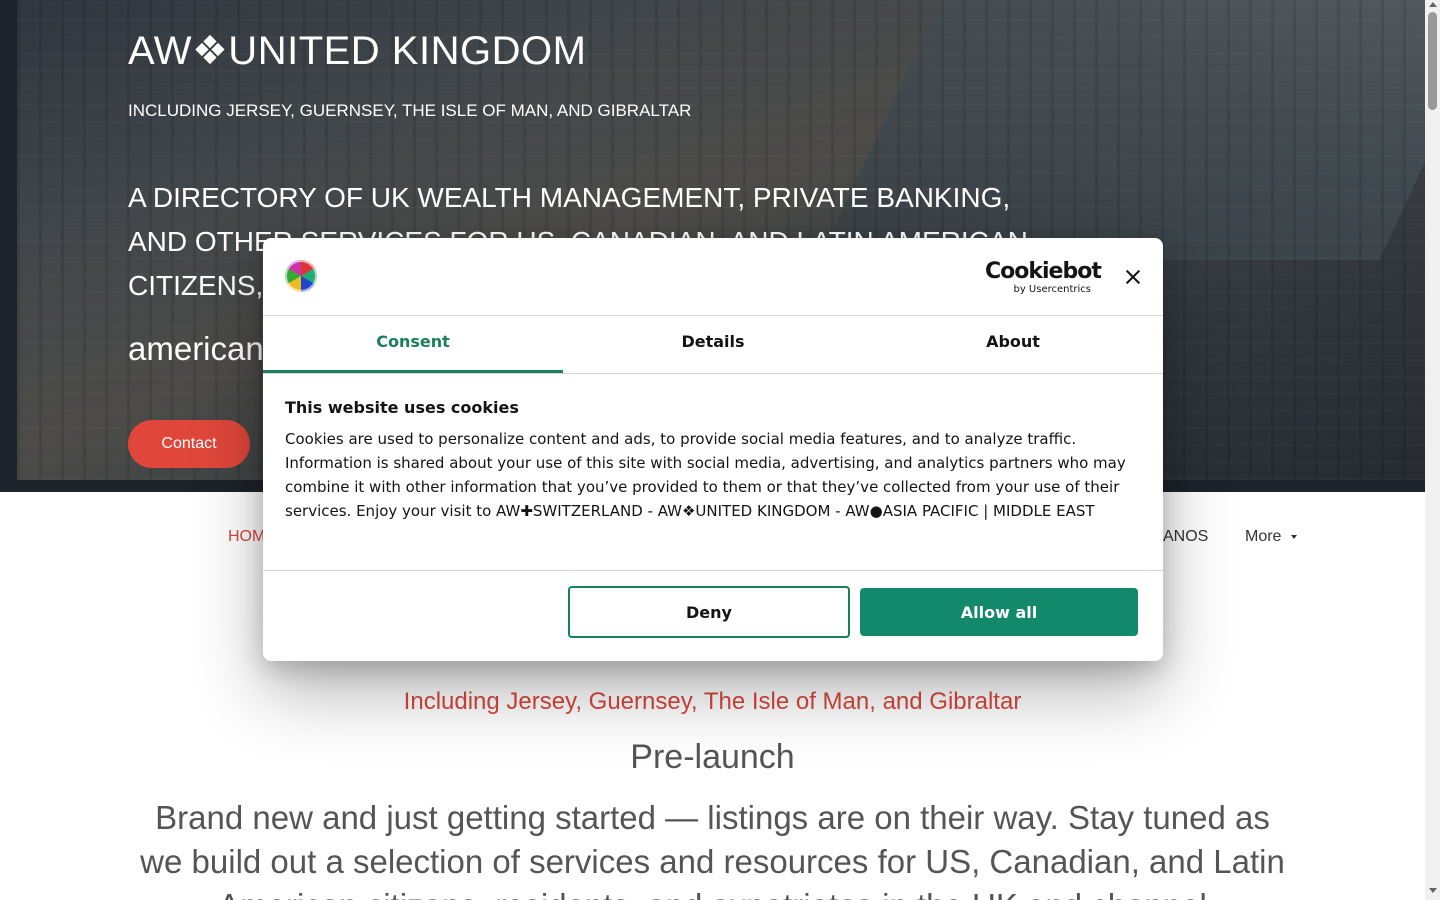 The height and width of the screenshot is (900, 1440). What do you see at coordinates (1294, 536) in the screenshot?
I see `caret-down-icon` at bounding box center [1294, 536].